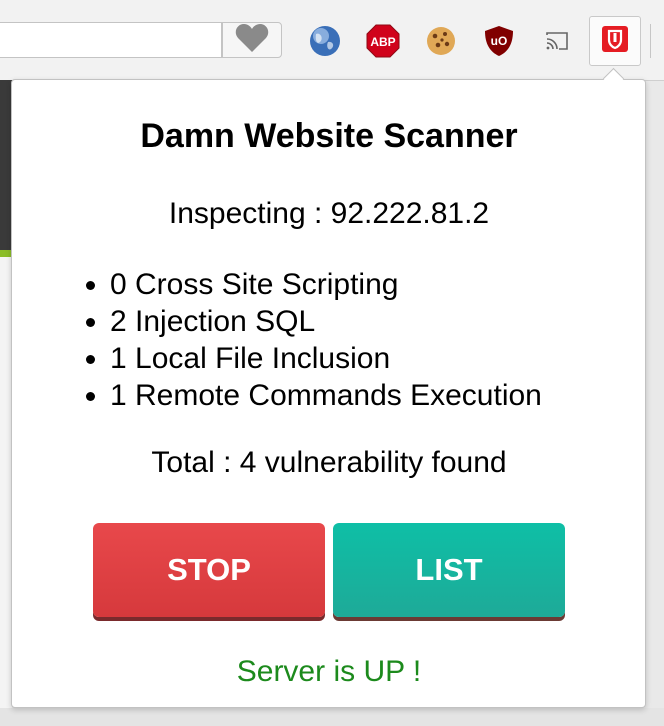 The image size is (664, 726). Describe the element at coordinates (441, 41) in the screenshot. I see `cookie-icon` at that location.